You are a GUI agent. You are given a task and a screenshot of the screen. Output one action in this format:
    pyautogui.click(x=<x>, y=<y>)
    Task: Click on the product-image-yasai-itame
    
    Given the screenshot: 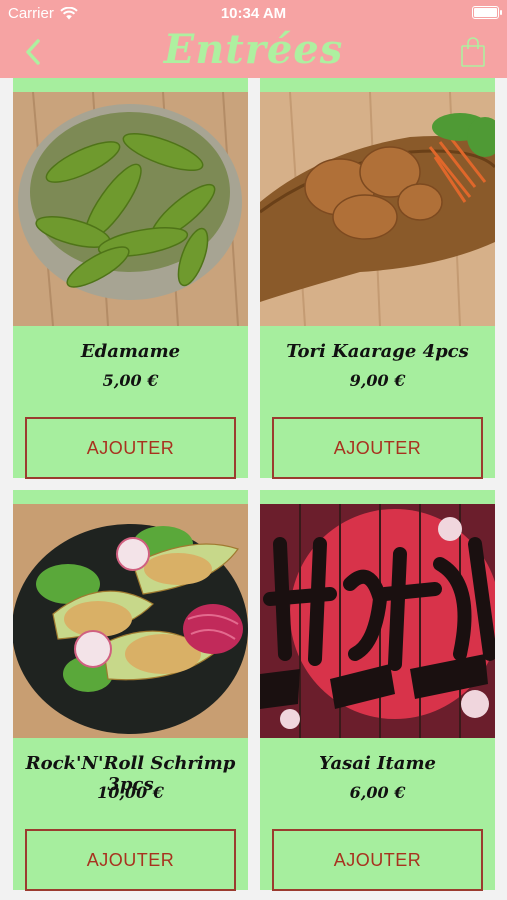 What is the action you would take?
    pyautogui.click(x=377, y=621)
    